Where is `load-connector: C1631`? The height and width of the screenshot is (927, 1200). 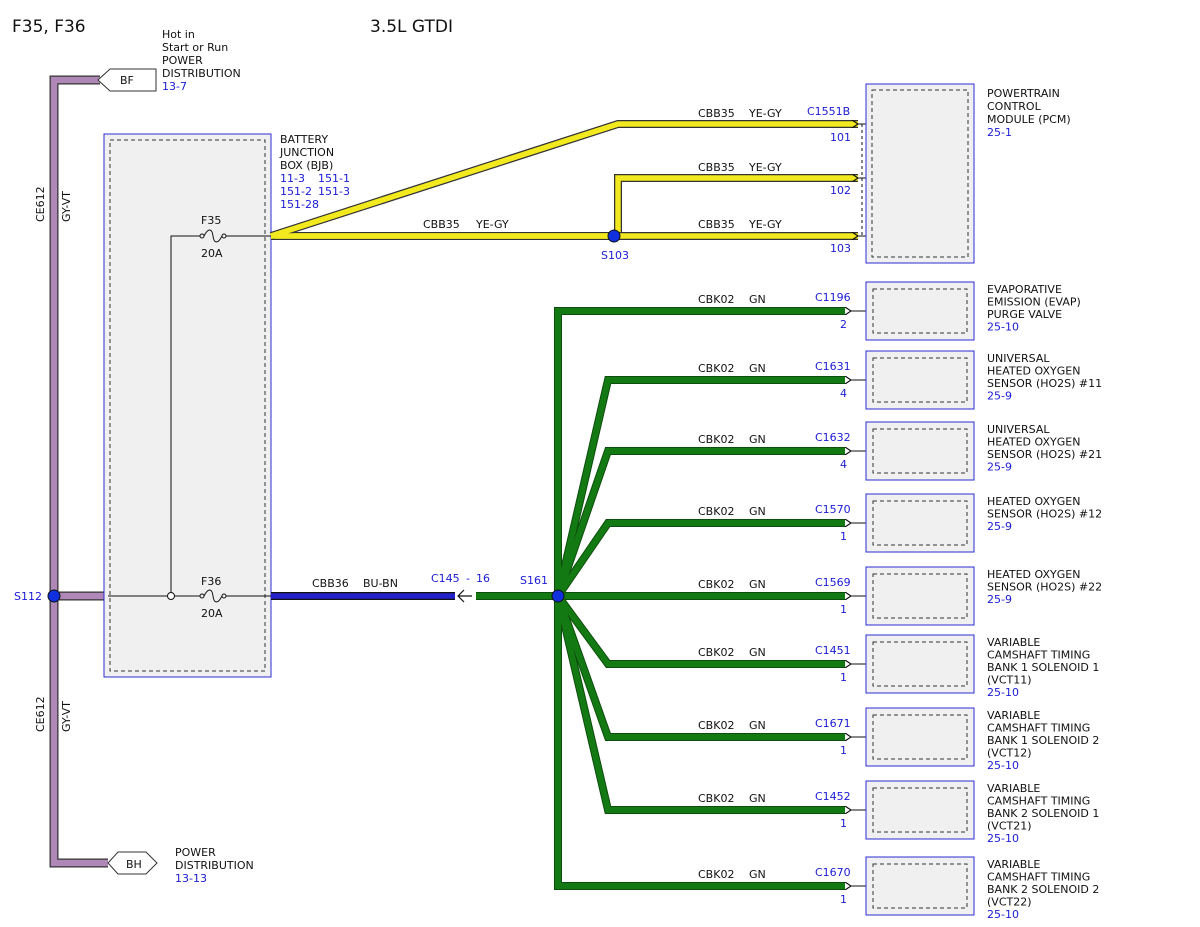
load-connector: C1631 is located at coordinates (833, 366).